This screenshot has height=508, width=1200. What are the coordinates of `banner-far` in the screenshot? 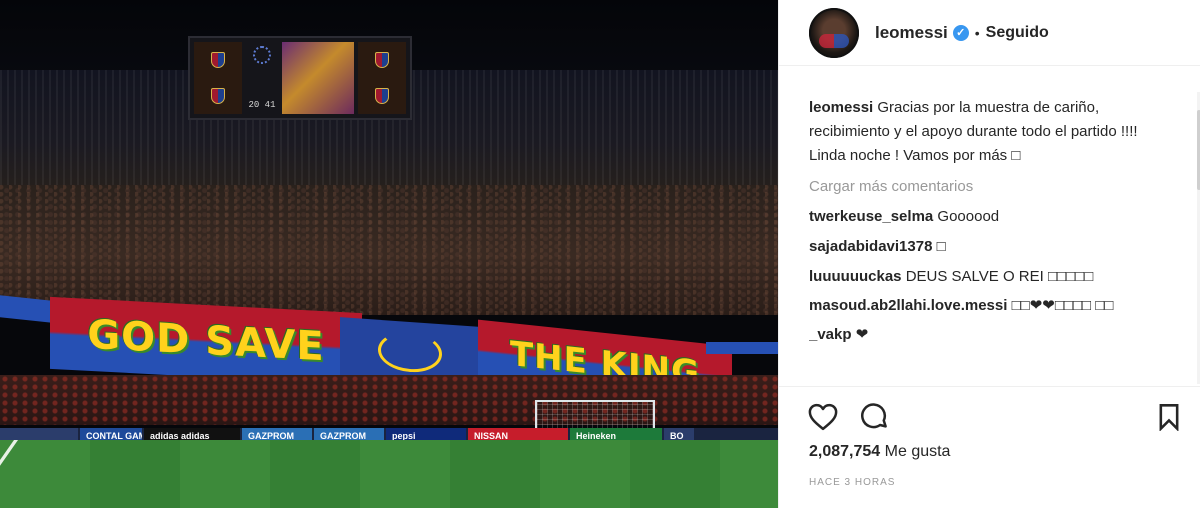 It's located at (742, 348).